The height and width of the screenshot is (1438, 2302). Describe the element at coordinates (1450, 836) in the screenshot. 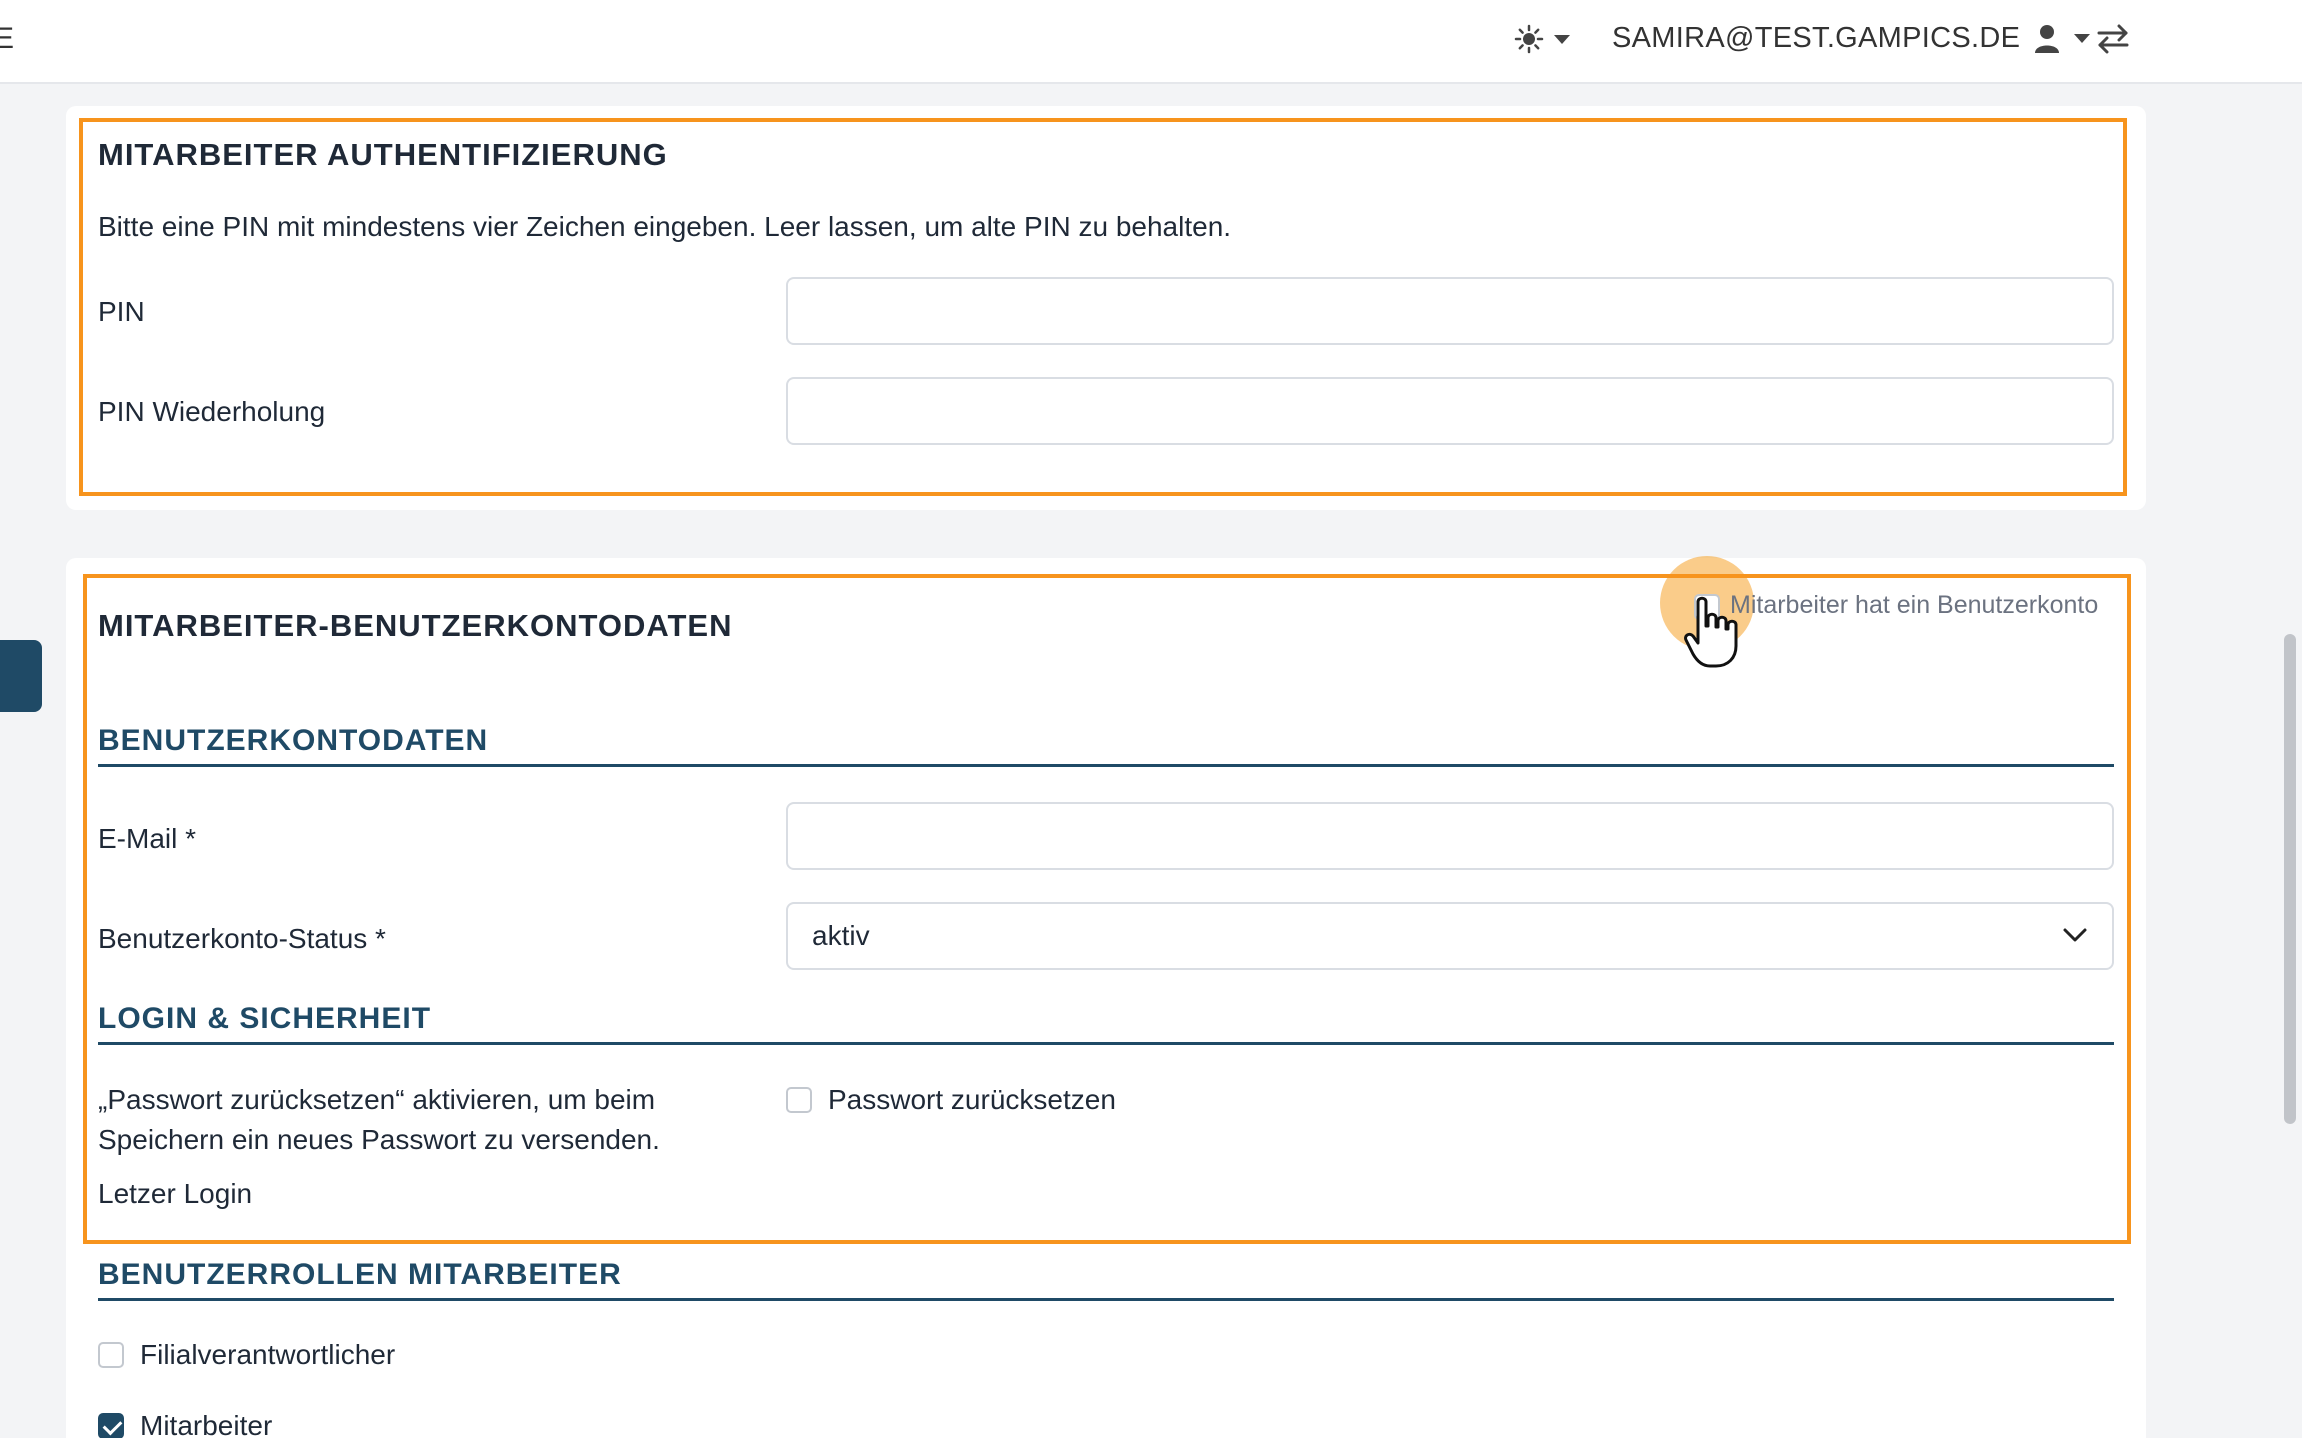

I see `email-input` at that location.